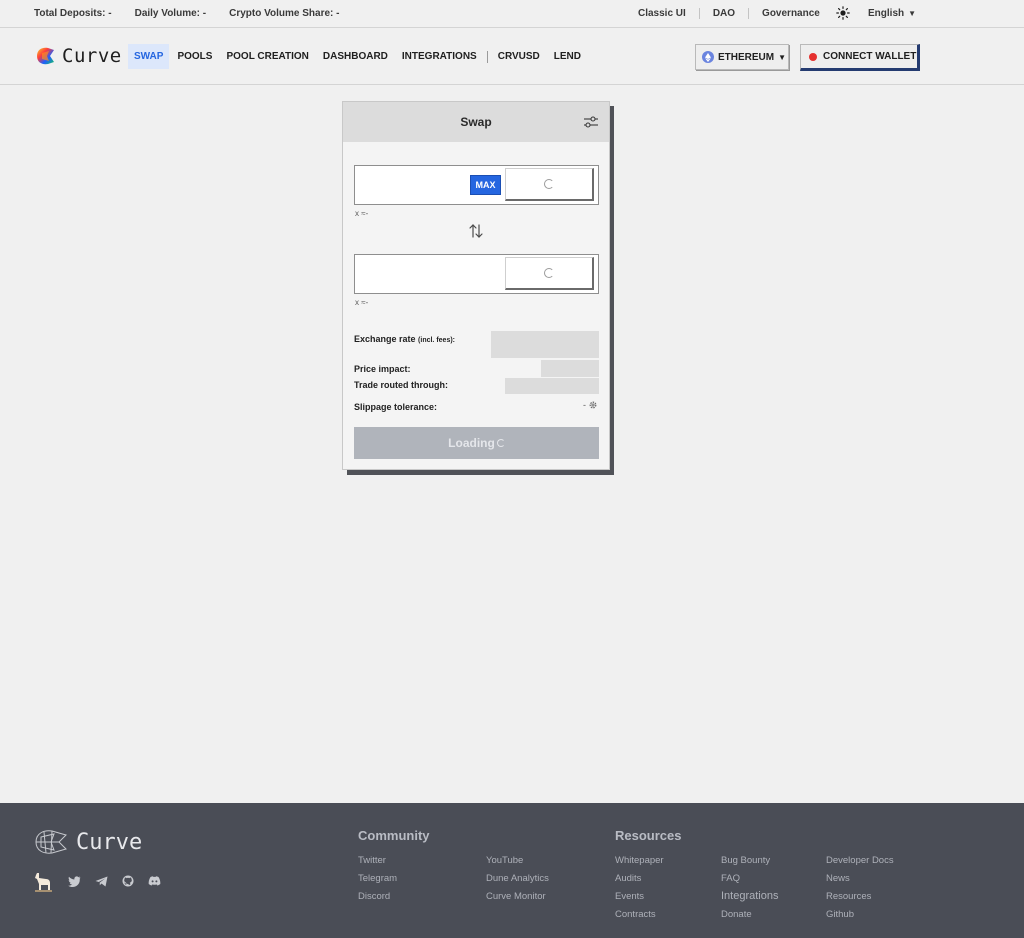 The image size is (1024, 938). What do you see at coordinates (401, 385) in the screenshot?
I see `routed-through-label: Trade routed through:` at bounding box center [401, 385].